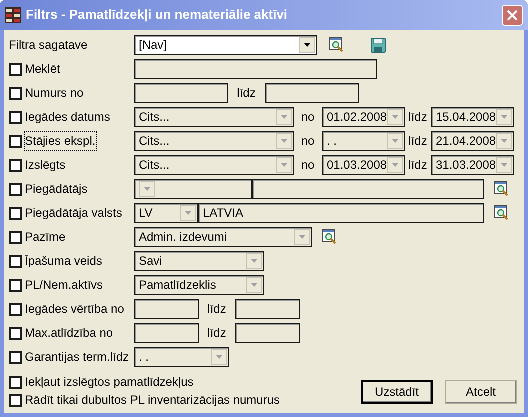 Image resolution: width=528 pixels, height=417 pixels. What do you see at coordinates (67, 117) in the screenshot?
I see `field-label: Iegādes datums` at bounding box center [67, 117].